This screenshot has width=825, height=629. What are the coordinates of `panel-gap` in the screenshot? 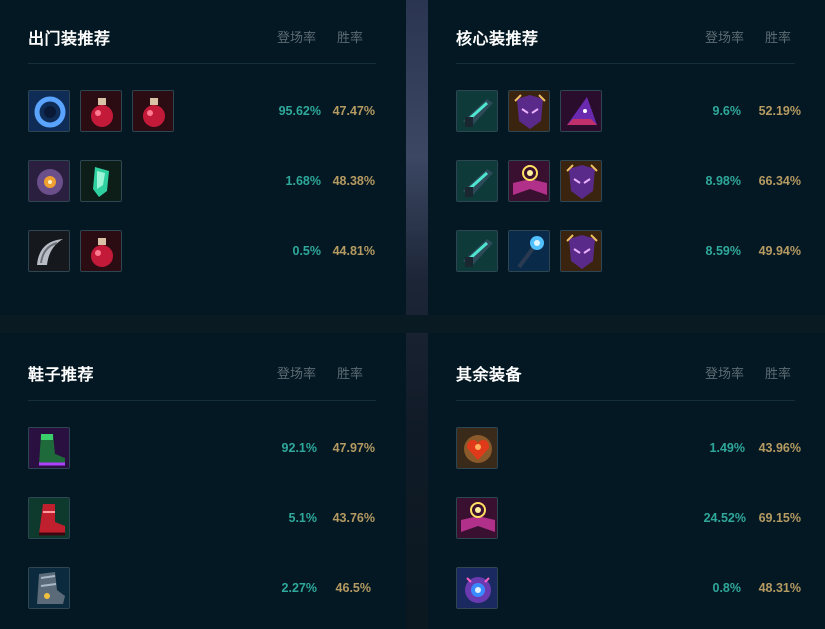 It's located at (412, 324).